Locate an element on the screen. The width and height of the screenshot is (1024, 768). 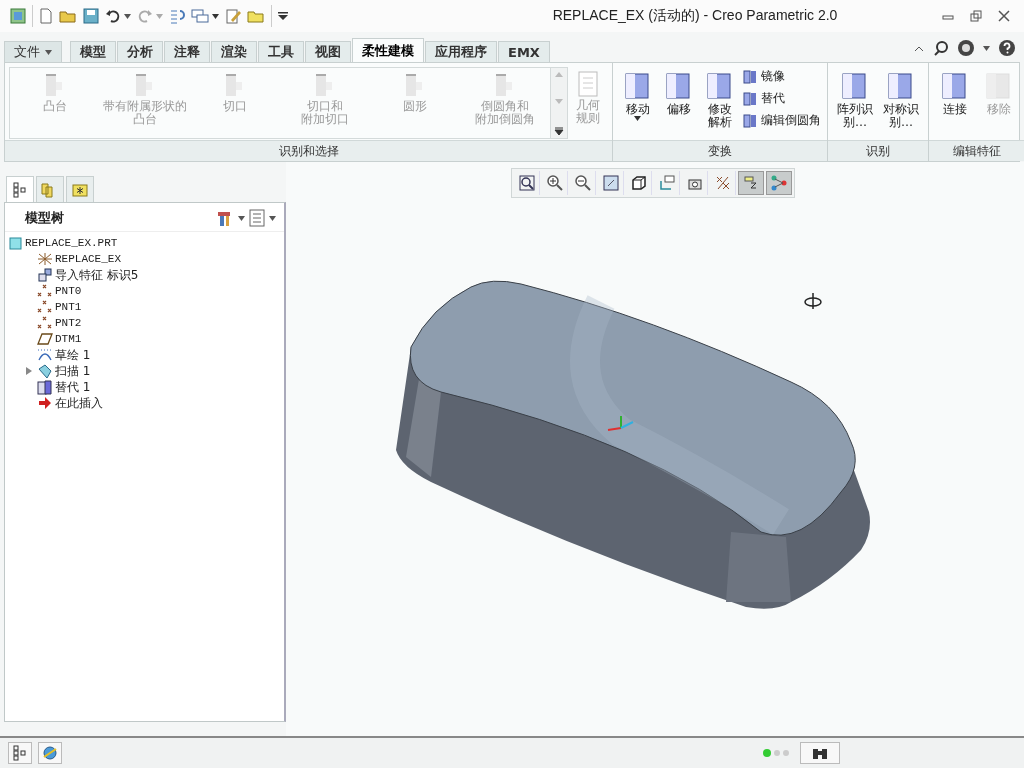
tree-item: 导入特征 标识5 is located at coordinates (97, 275).